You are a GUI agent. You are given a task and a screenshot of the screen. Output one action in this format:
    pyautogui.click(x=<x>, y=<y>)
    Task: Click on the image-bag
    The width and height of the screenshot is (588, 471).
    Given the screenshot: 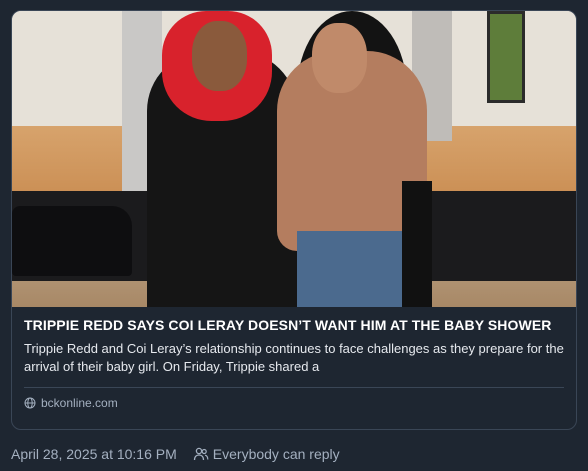 What is the action you would take?
    pyautogui.click(x=72, y=241)
    